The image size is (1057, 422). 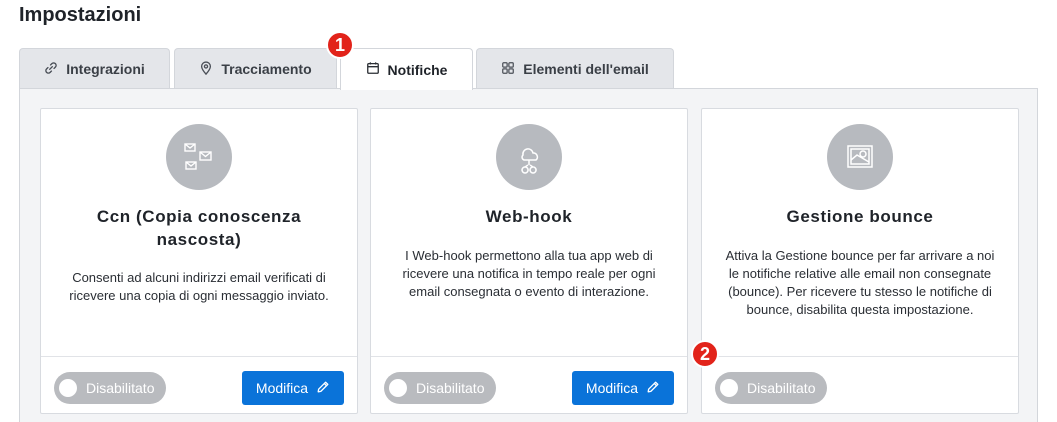 What do you see at coordinates (508, 69) in the screenshot?
I see `grid-icon` at bounding box center [508, 69].